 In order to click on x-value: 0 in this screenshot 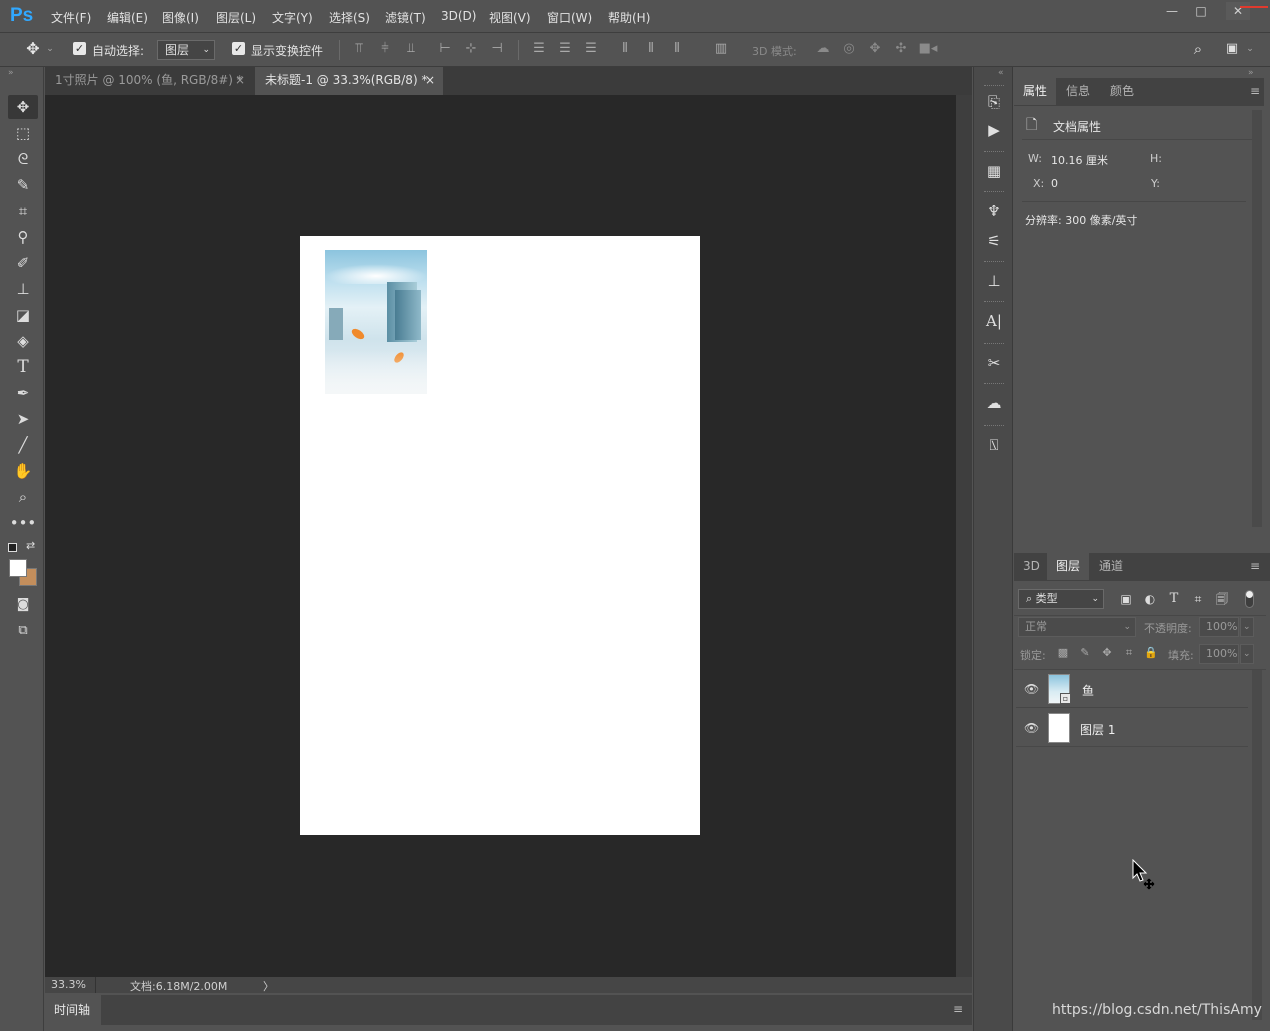, I will do `click(1054, 183)`.